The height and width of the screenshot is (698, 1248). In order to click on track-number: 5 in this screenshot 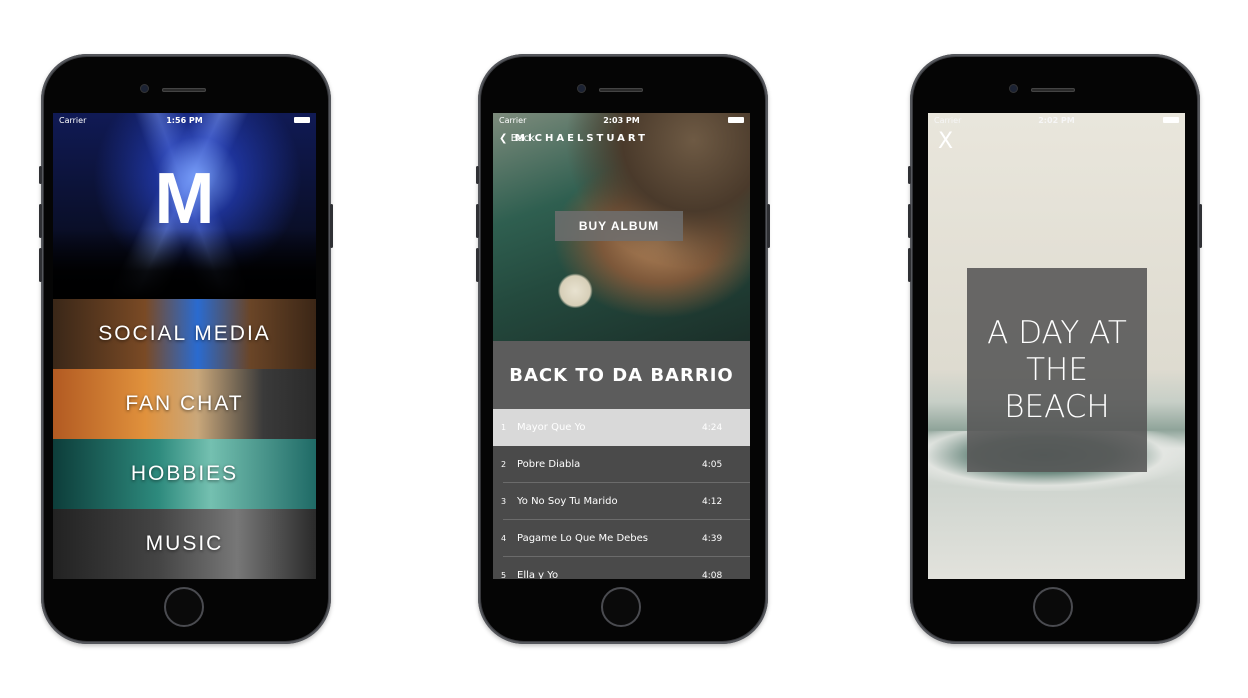, I will do `click(504, 575)`.